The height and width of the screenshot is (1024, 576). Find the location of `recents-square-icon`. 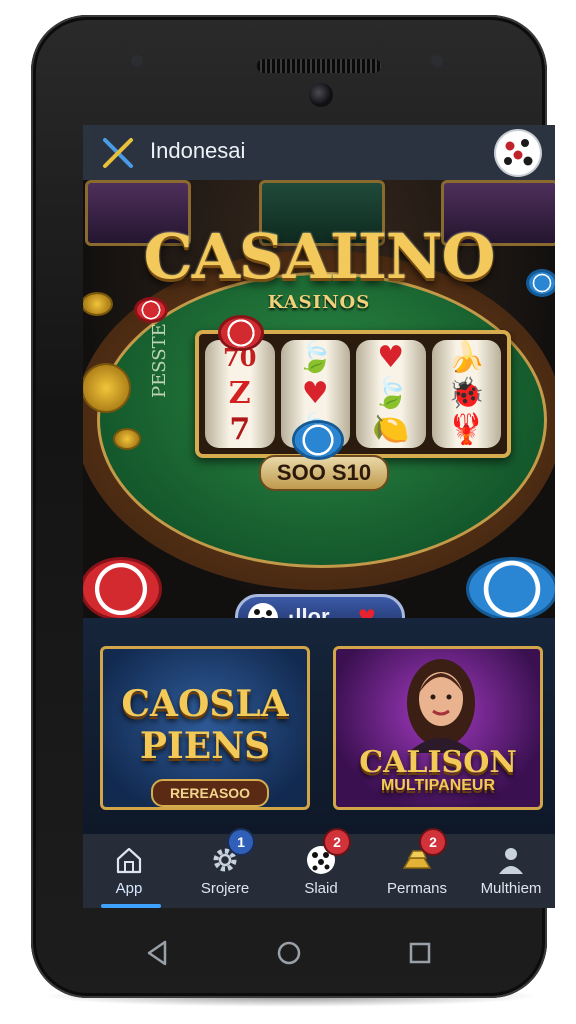

recents-square-icon is located at coordinates (420, 953).